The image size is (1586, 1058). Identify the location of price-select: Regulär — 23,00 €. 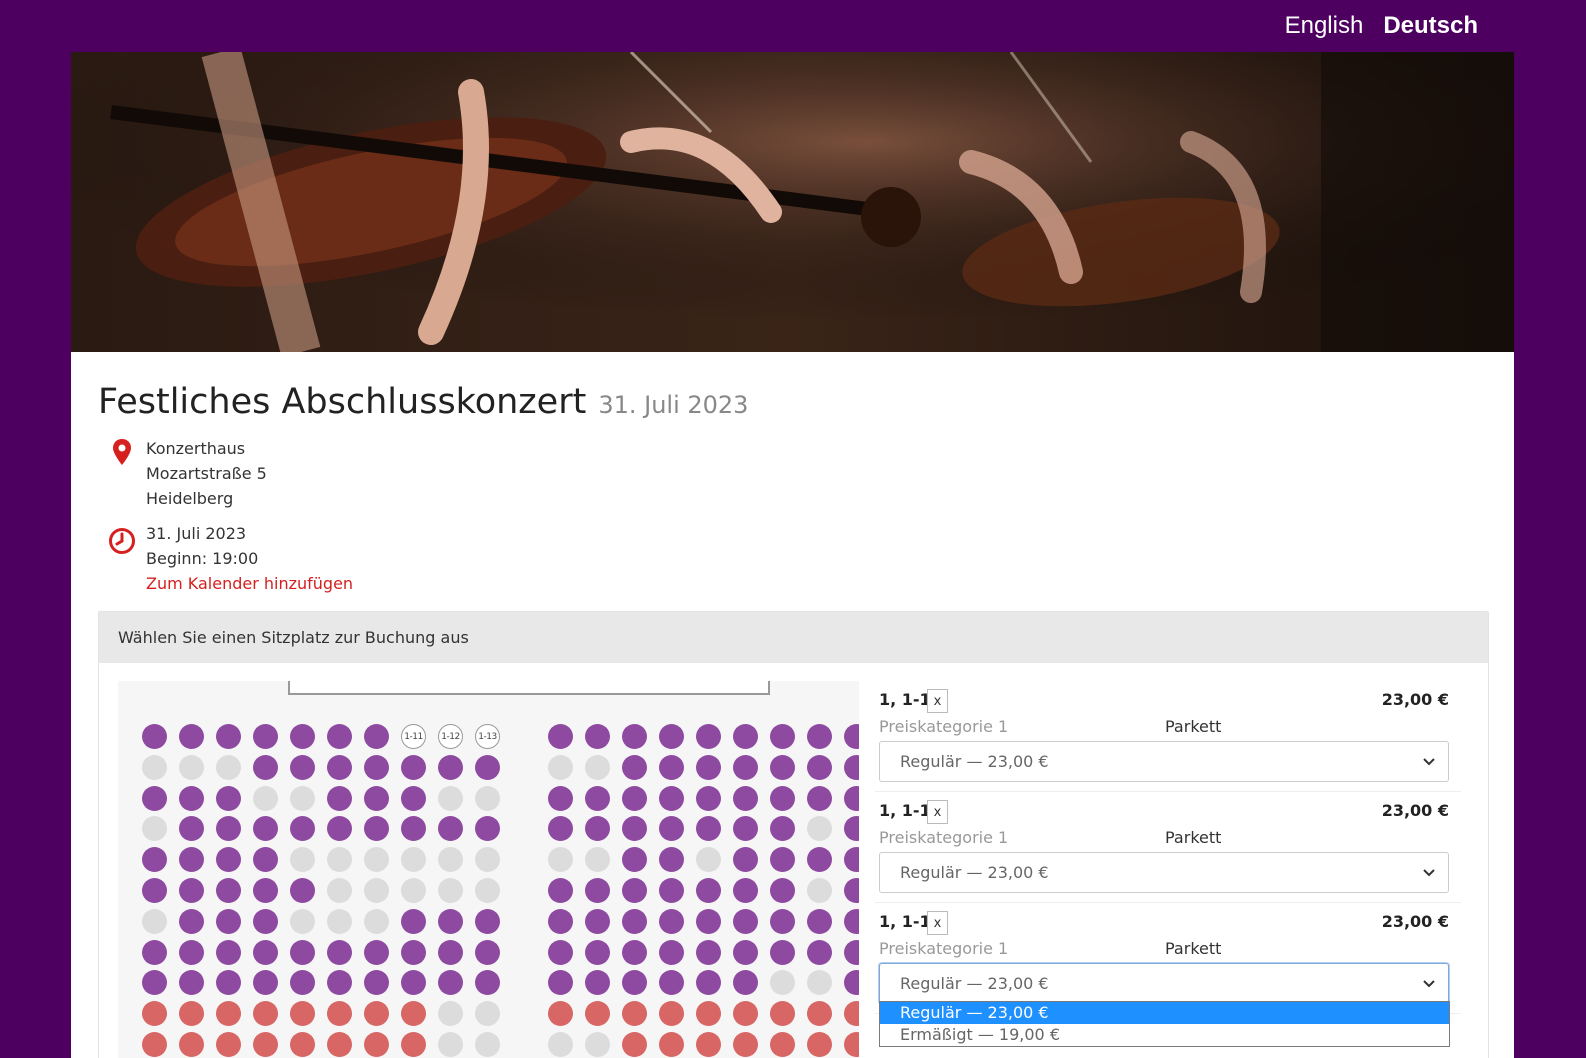
(1164, 761).